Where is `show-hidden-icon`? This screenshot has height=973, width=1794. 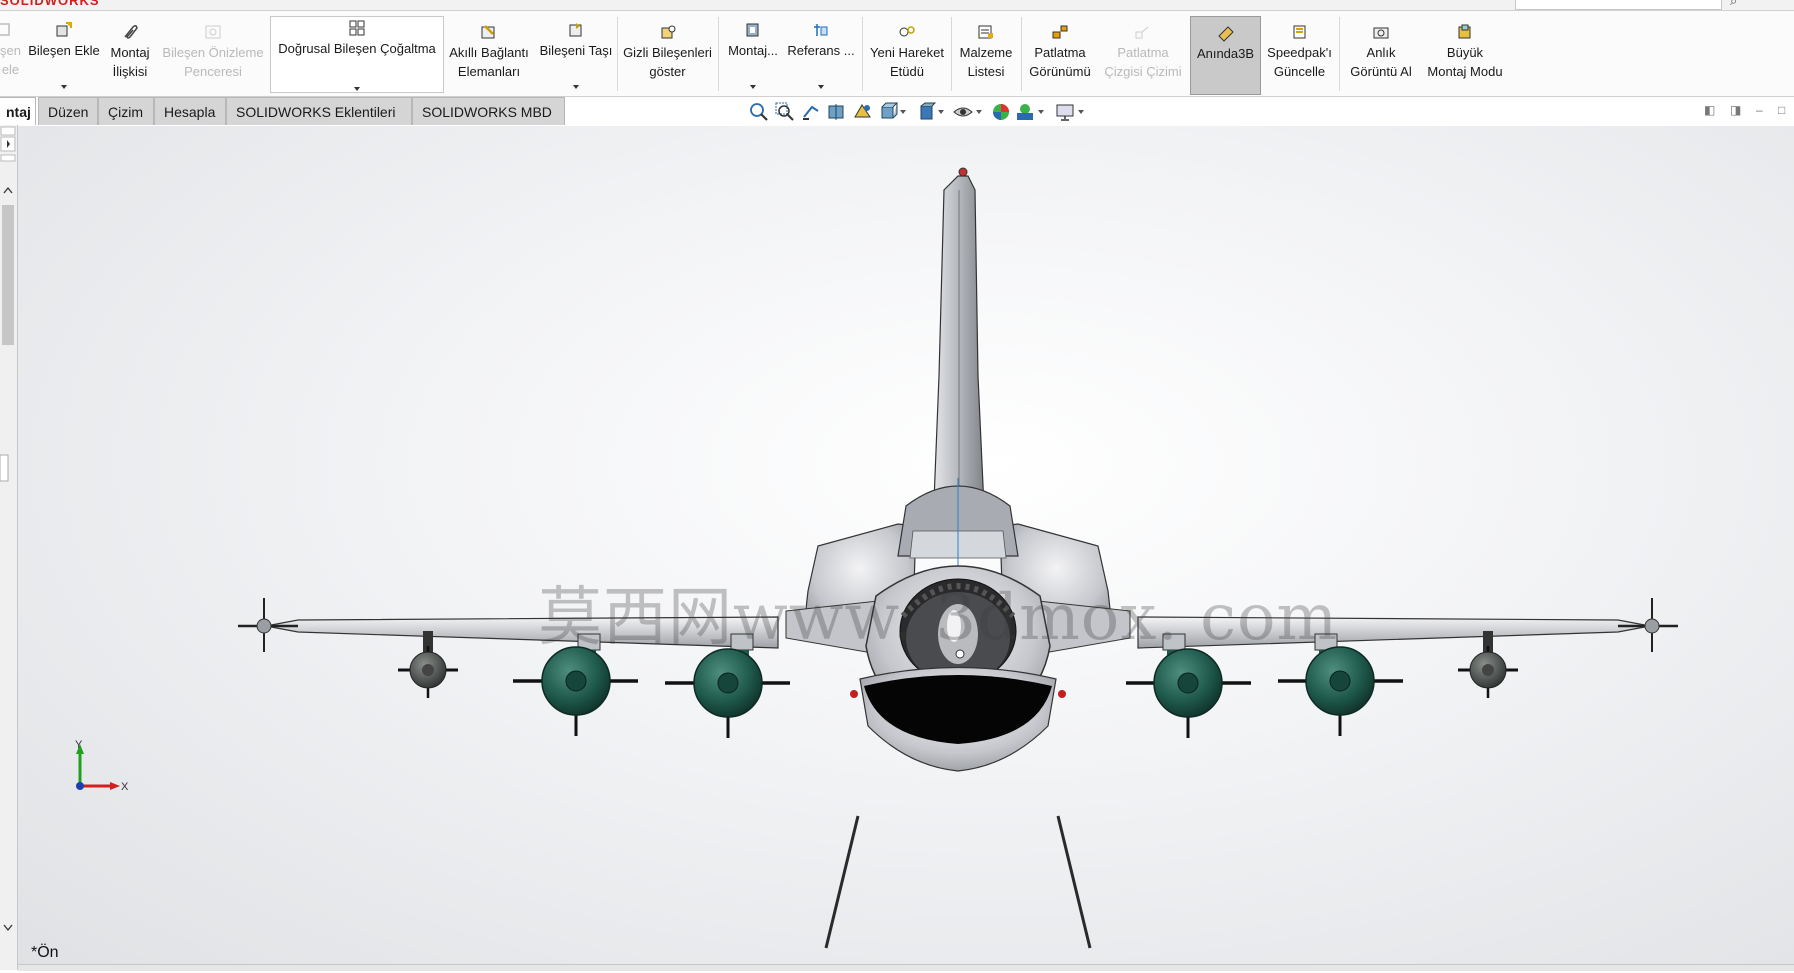 show-hidden-icon is located at coordinates (668, 32).